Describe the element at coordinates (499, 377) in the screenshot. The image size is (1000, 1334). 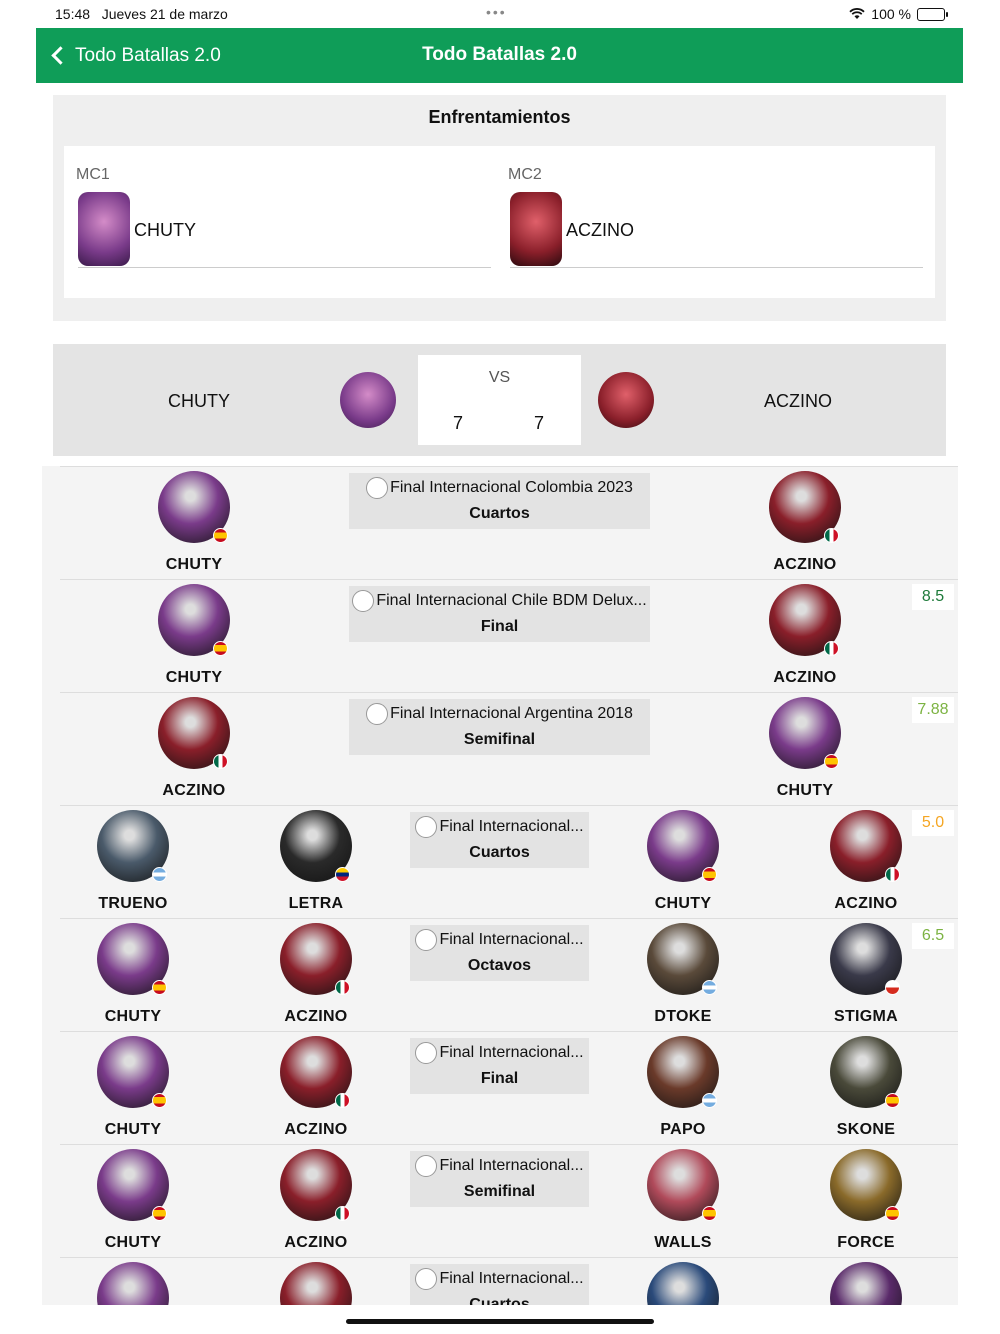
I see `vs-label: VS` at that location.